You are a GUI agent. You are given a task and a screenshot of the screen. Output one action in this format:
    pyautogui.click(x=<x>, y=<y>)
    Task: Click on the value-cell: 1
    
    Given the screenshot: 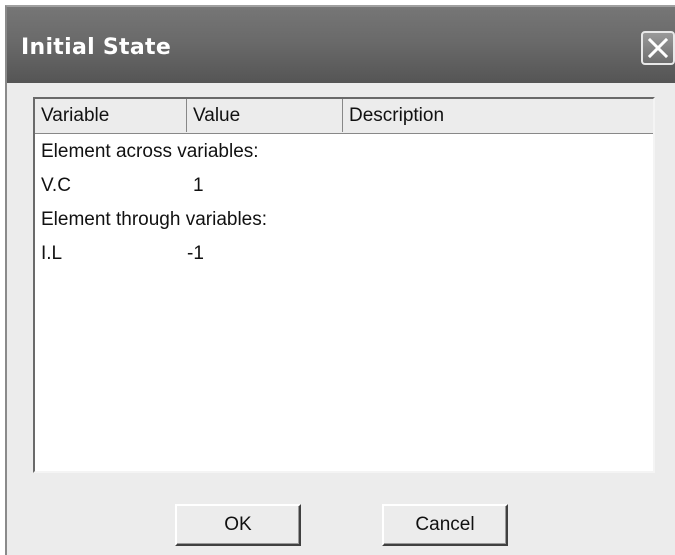 What is the action you would take?
    pyautogui.click(x=198, y=185)
    